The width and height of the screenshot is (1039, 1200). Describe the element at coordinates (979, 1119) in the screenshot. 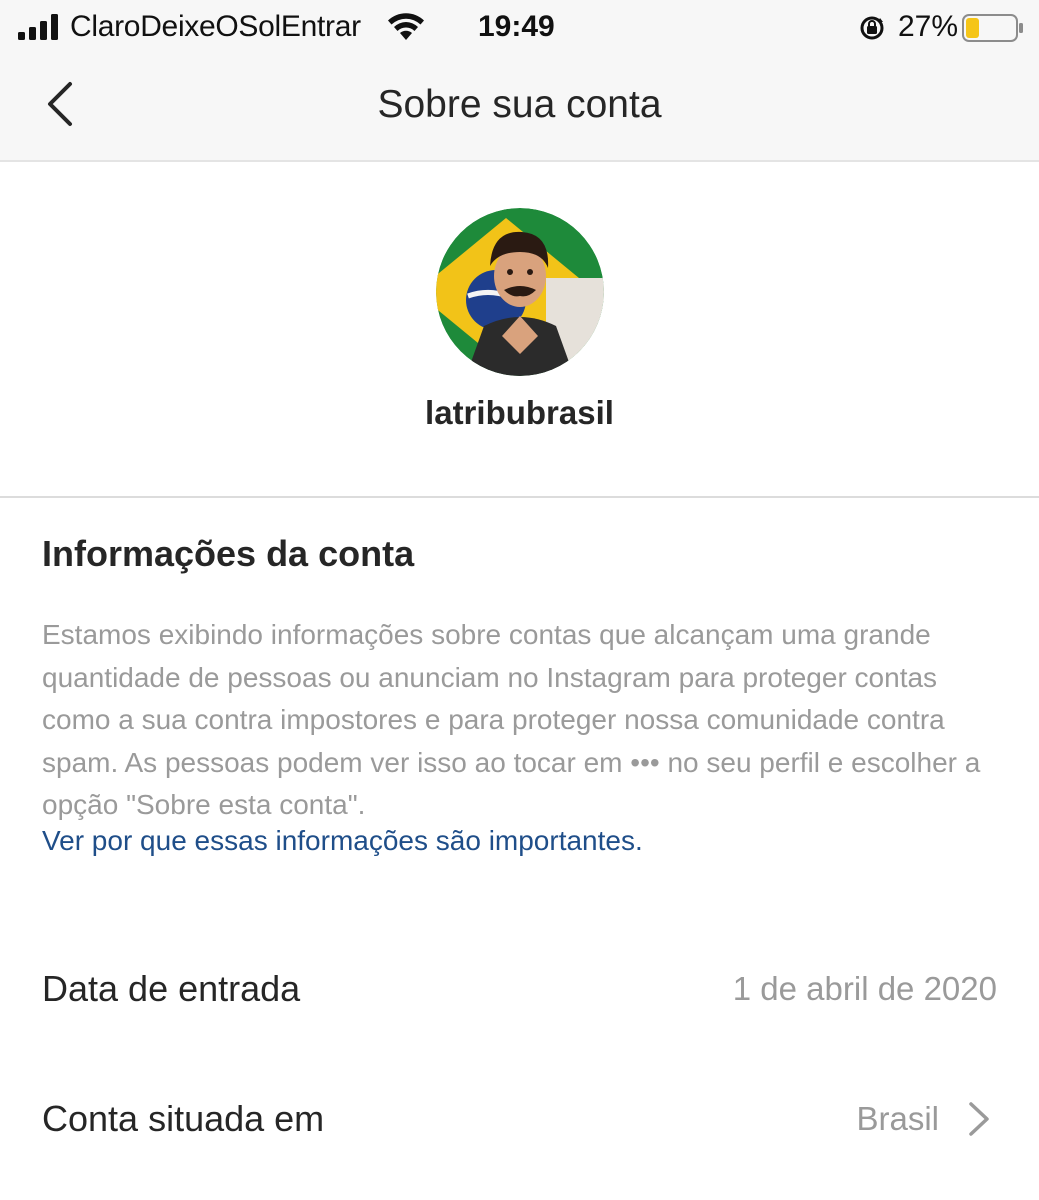

I see `chevron-right-icon` at that location.